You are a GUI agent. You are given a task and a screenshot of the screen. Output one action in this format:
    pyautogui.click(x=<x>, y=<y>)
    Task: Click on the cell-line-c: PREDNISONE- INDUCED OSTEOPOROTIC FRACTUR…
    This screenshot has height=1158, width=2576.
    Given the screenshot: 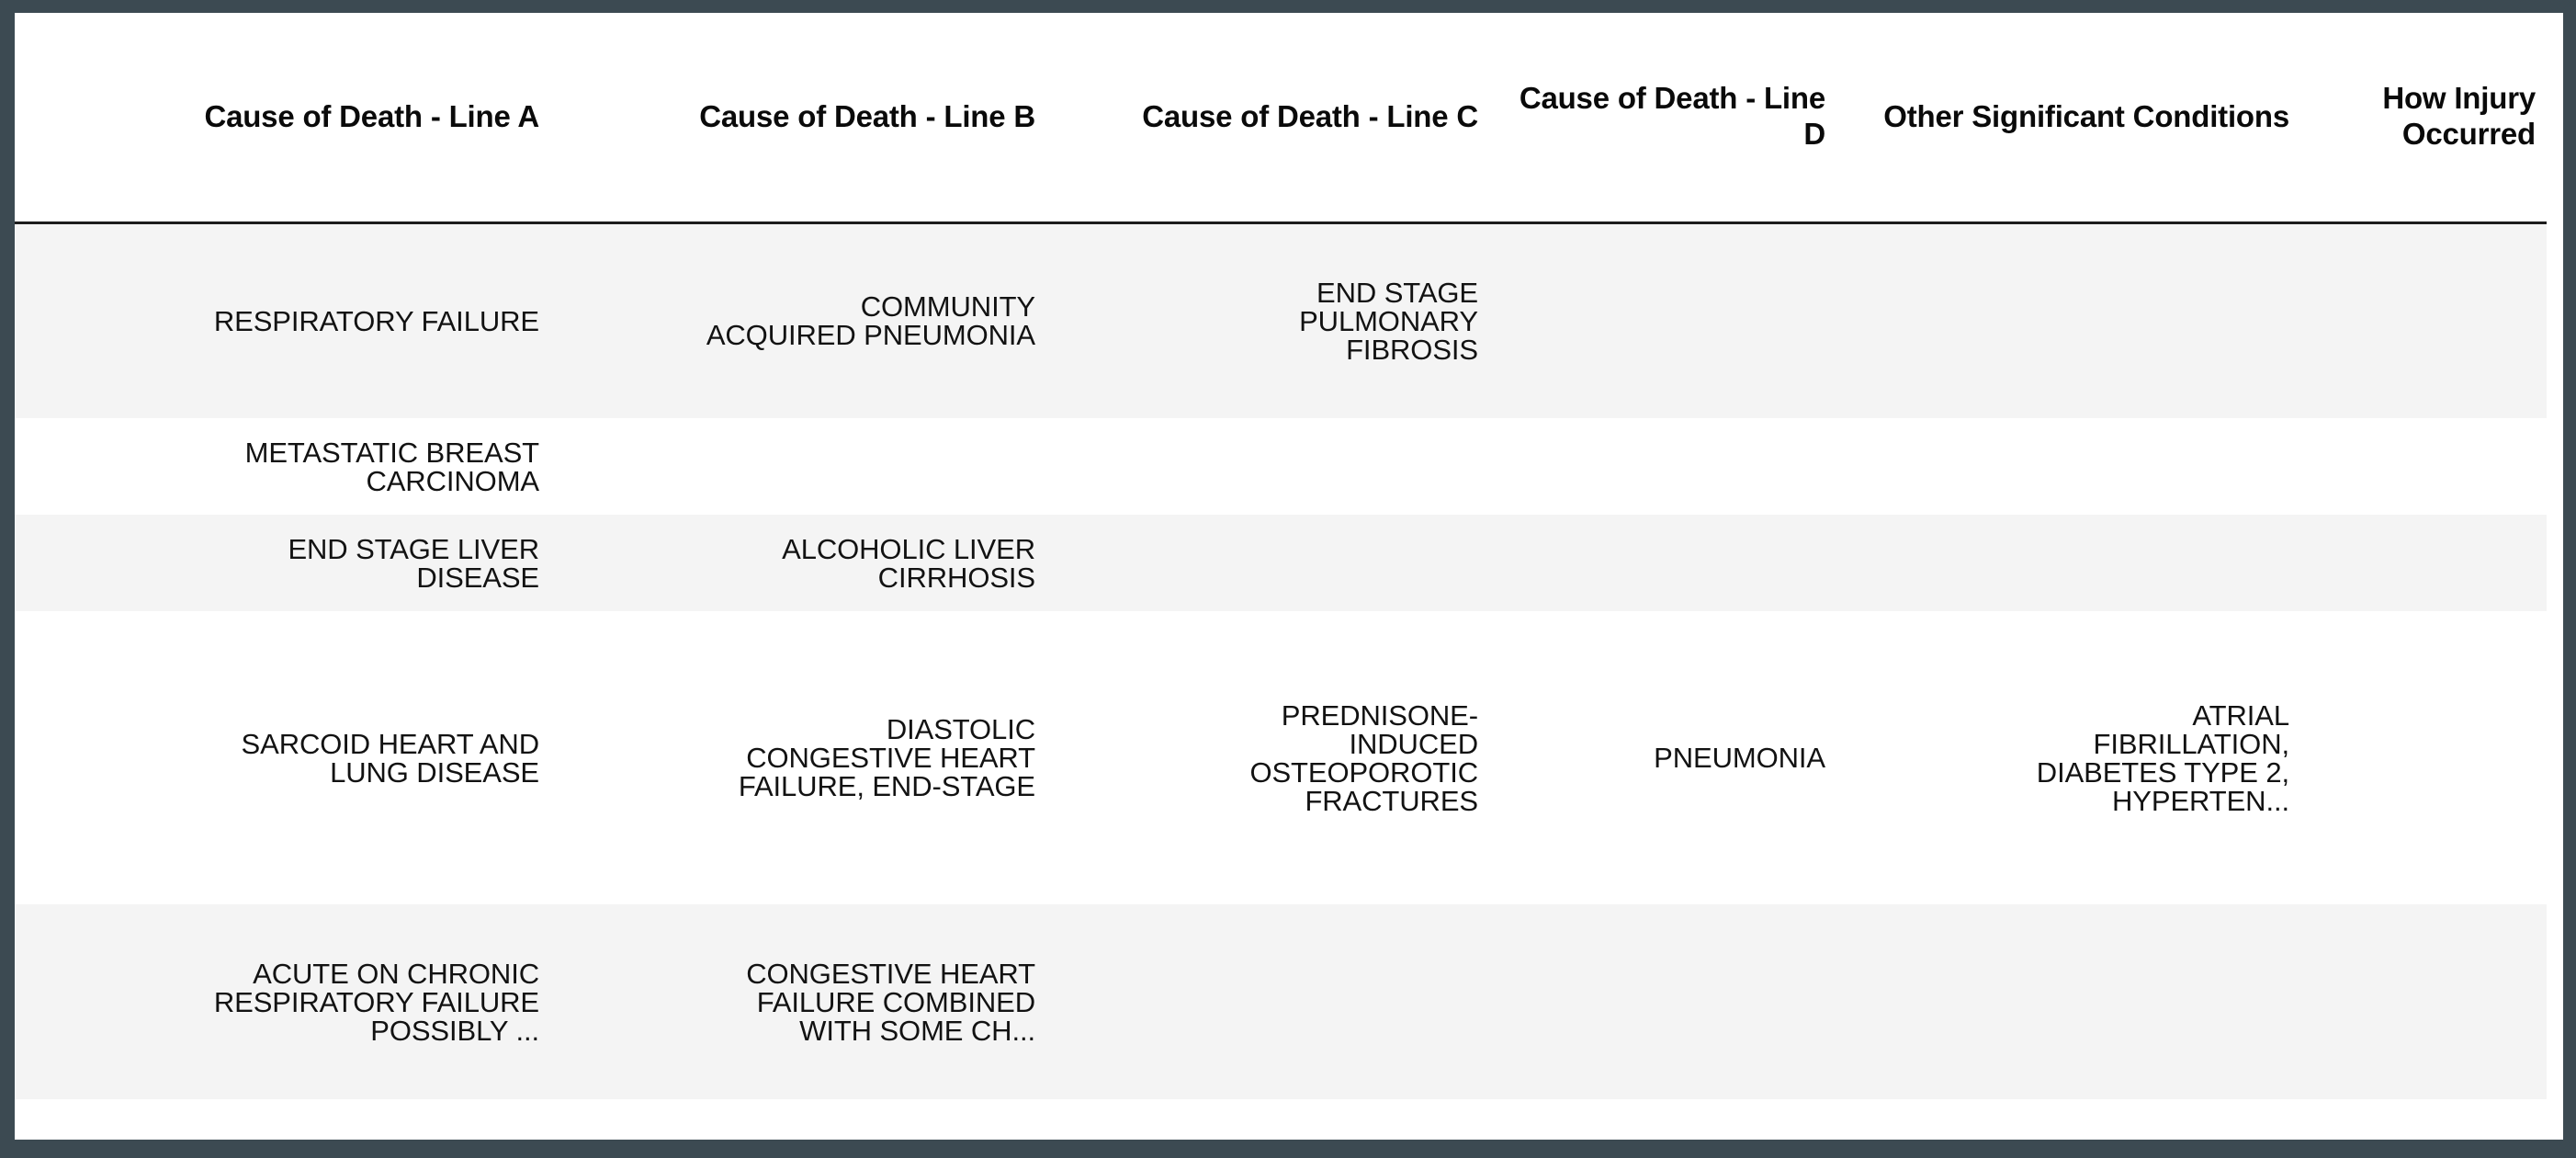 What is the action you would take?
    pyautogui.click(x=1267, y=757)
    